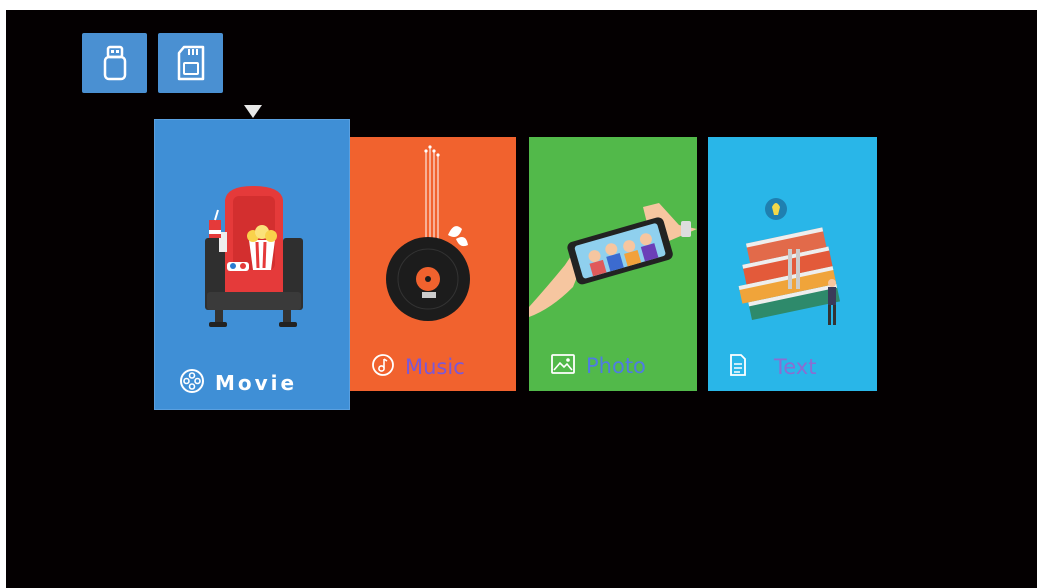 The width and height of the screenshot is (1037, 588). What do you see at coordinates (738, 367) in the screenshot?
I see `document-icon` at bounding box center [738, 367].